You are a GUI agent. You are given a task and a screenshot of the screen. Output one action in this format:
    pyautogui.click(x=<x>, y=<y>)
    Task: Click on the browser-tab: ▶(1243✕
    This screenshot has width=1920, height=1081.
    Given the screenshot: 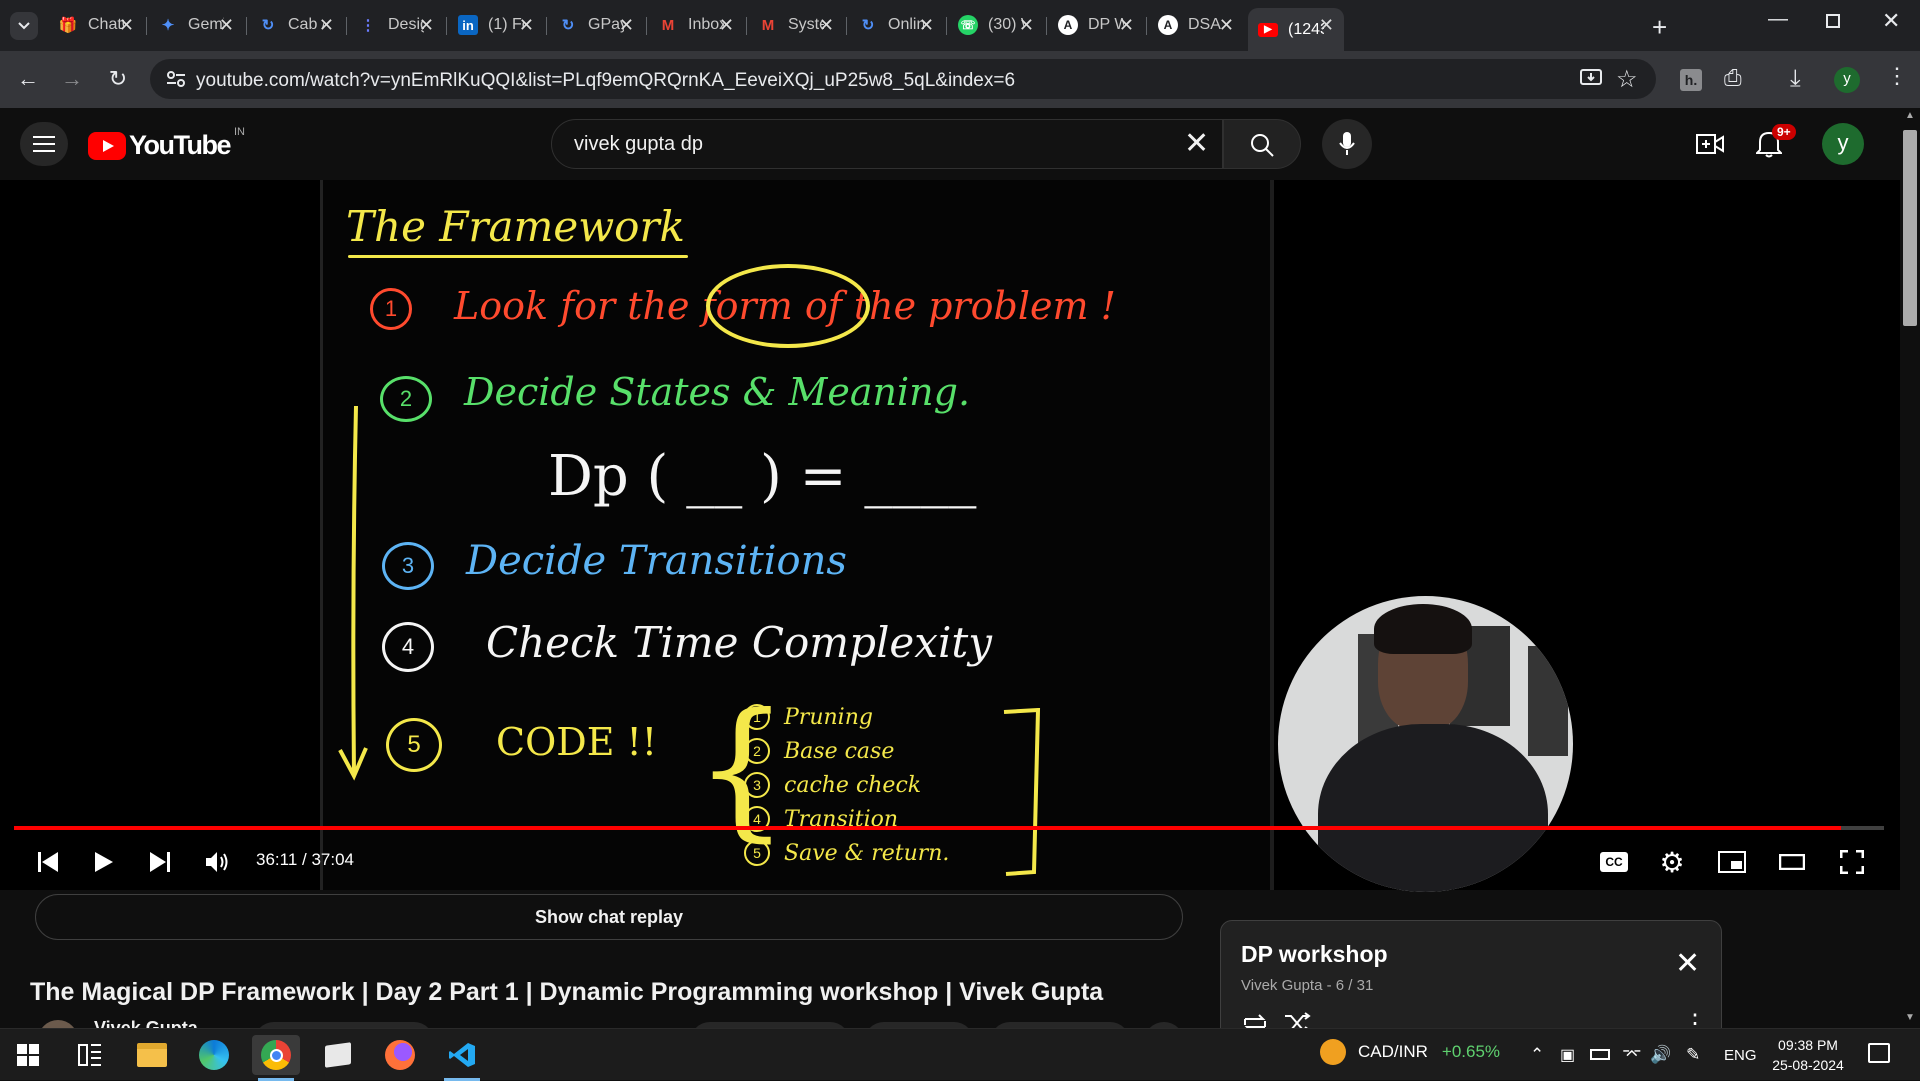 What is the action you would take?
    pyautogui.click(x=1296, y=29)
    